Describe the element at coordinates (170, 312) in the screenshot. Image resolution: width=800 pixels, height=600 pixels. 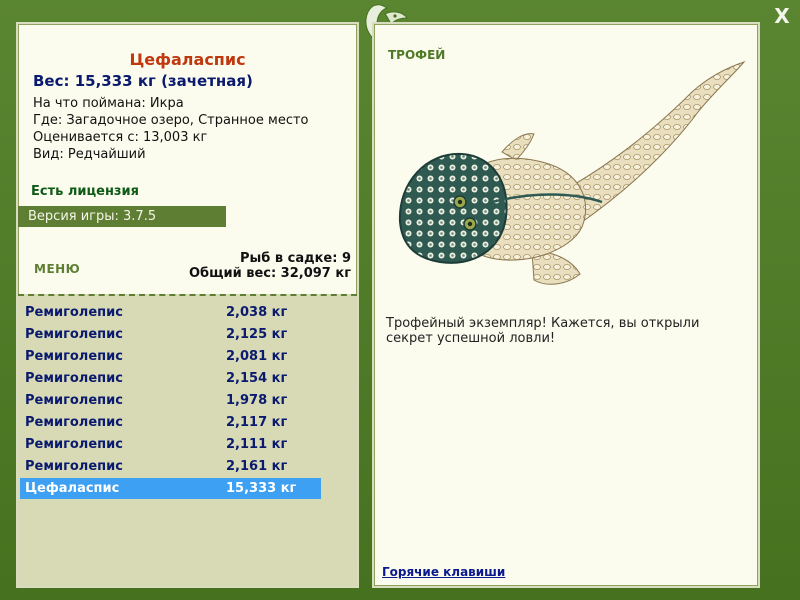
I see `catch-list-row: Ремиголепис 2,038 кг` at that location.